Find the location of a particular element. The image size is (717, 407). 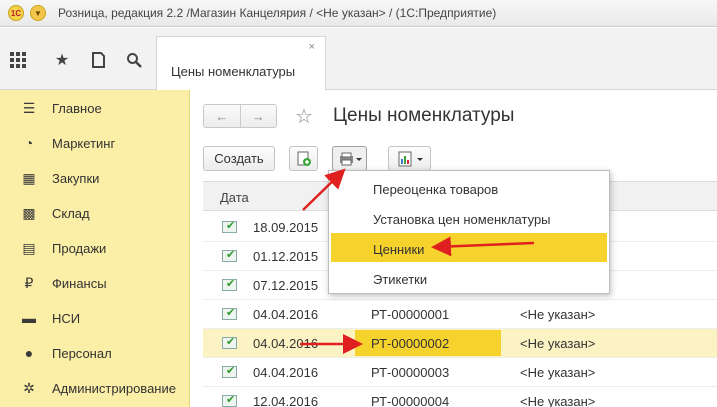

arrow-to-price-tags is located at coordinates (483, 246).